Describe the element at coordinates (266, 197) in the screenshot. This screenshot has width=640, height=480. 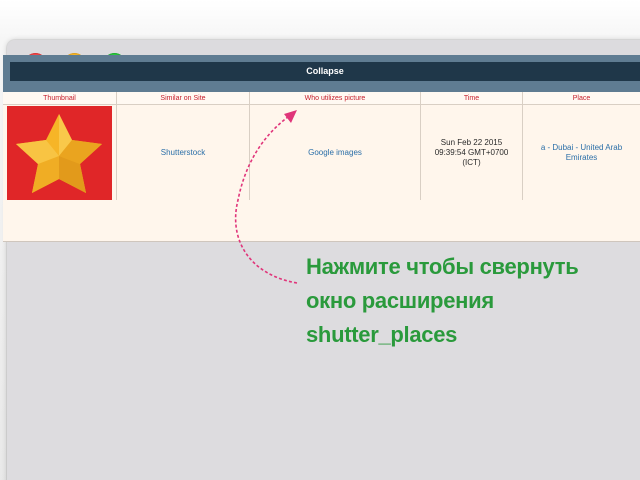
I see `annotation-arrow` at that location.